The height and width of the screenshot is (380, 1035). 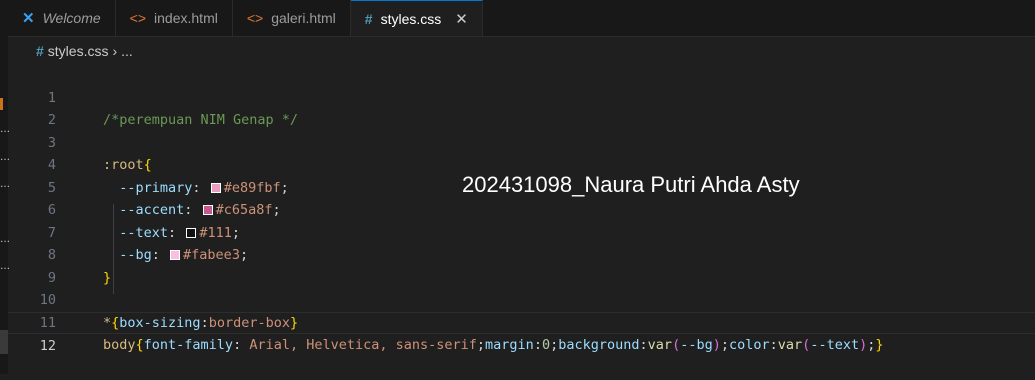 What do you see at coordinates (835, 345) in the screenshot?
I see `css-variable-ref: --text` at bounding box center [835, 345].